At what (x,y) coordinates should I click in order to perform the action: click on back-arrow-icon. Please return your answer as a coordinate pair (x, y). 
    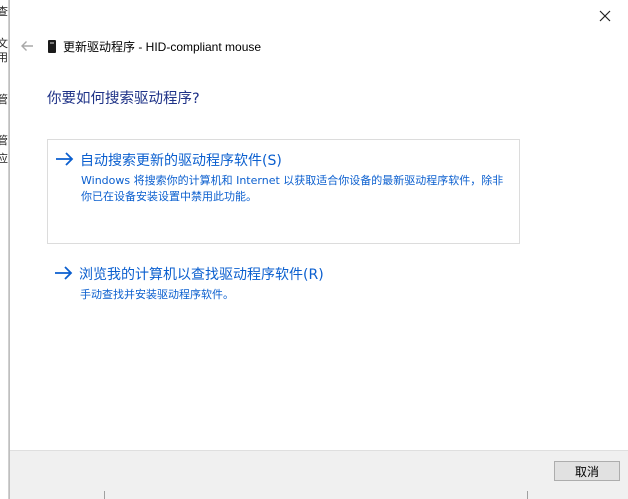
    Looking at the image, I should click on (27, 46).